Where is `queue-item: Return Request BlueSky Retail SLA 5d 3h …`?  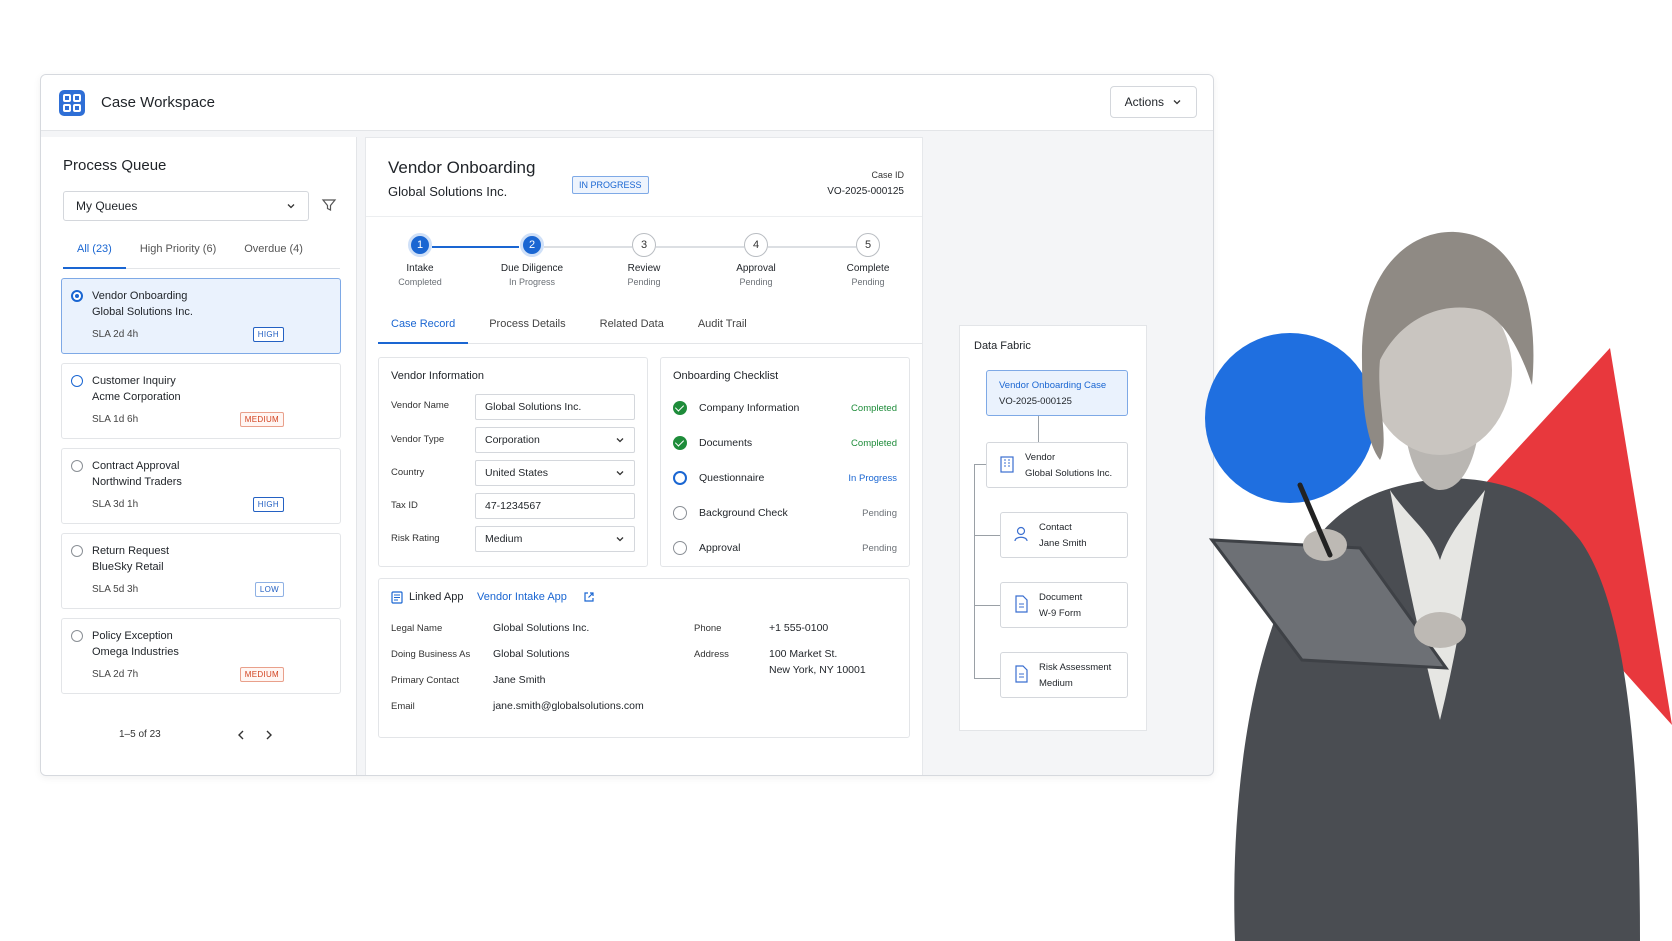 queue-item: Return Request BlueSky Retail SLA 5d 3h … is located at coordinates (201, 571).